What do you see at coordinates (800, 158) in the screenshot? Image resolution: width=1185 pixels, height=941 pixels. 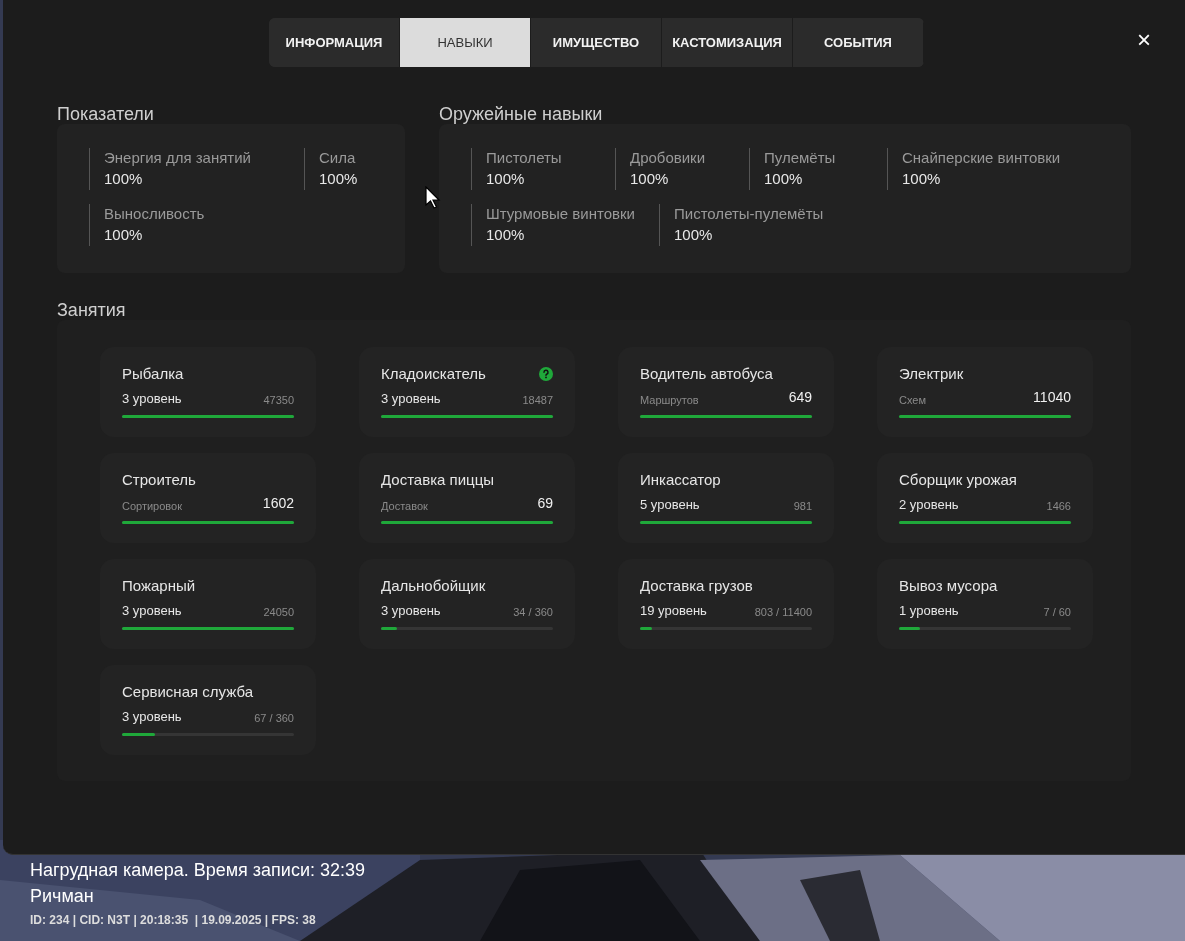 I see `stat-label: Пулемёты` at bounding box center [800, 158].